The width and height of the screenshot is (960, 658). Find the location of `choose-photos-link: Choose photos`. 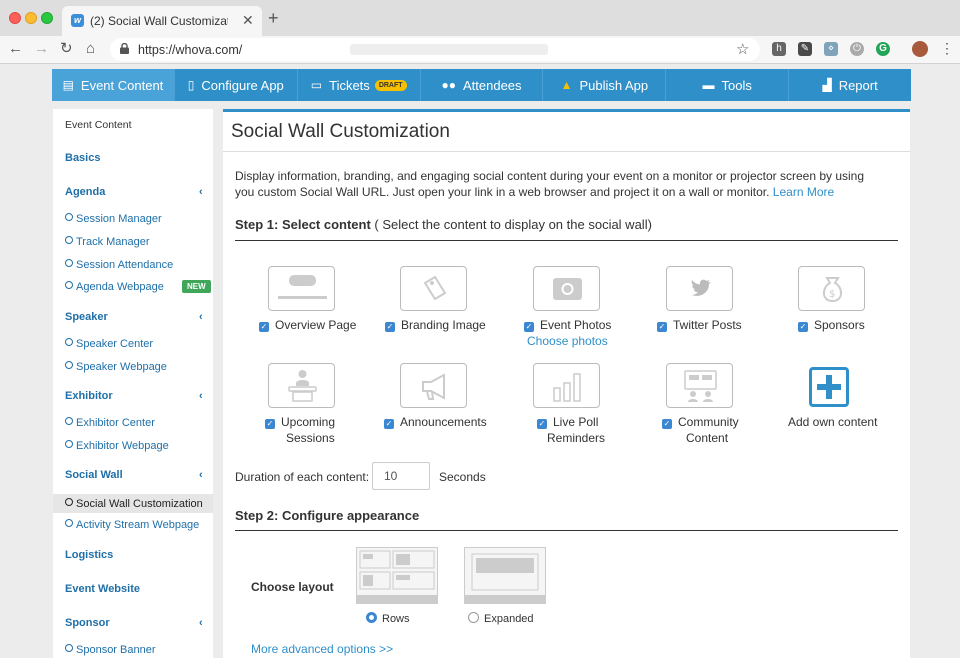

choose-photos-link: Choose photos is located at coordinates (567, 341).